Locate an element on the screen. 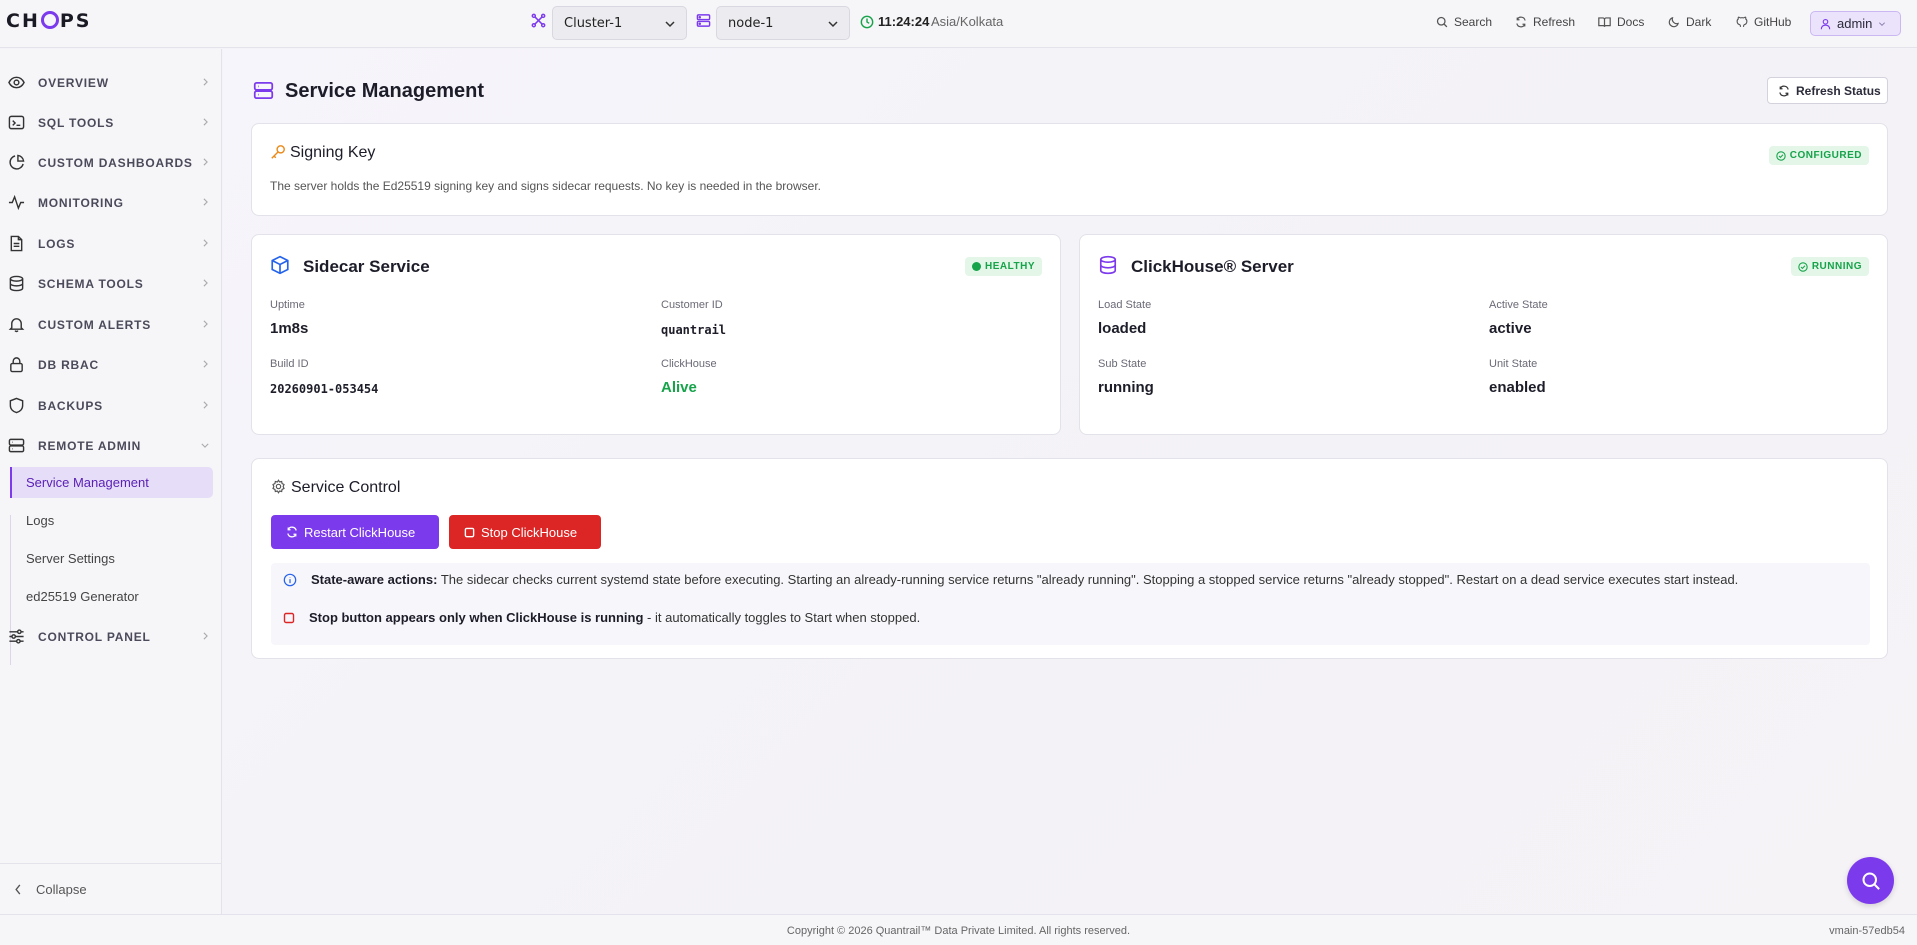  sidebar-item-overview: OVERVIEW is located at coordinates (111, 82).